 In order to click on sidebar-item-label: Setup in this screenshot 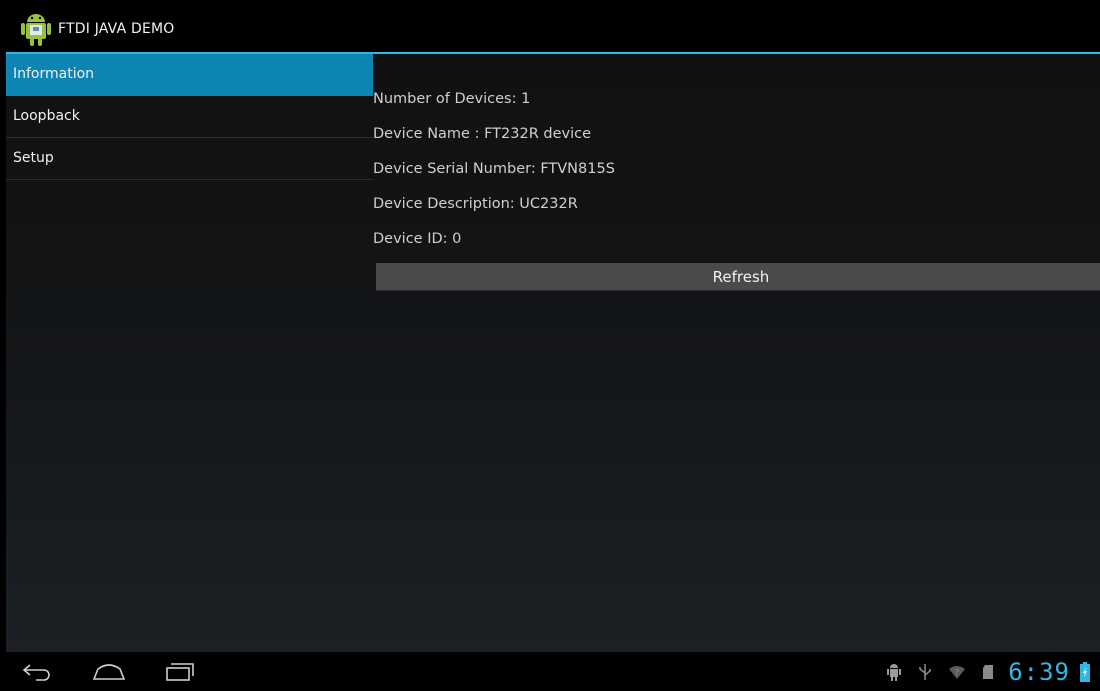, I will do `click(33, 158)`.